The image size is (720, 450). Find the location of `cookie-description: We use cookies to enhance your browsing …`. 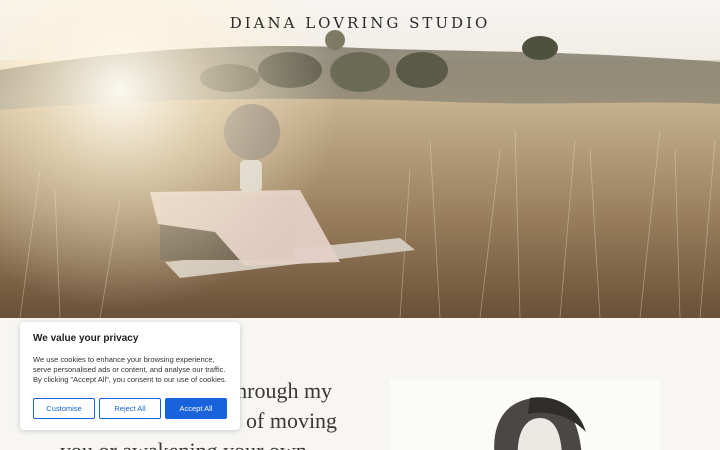

cookie-description: We use cookies to enhance your browsing … is located at coordinates (130, 369).